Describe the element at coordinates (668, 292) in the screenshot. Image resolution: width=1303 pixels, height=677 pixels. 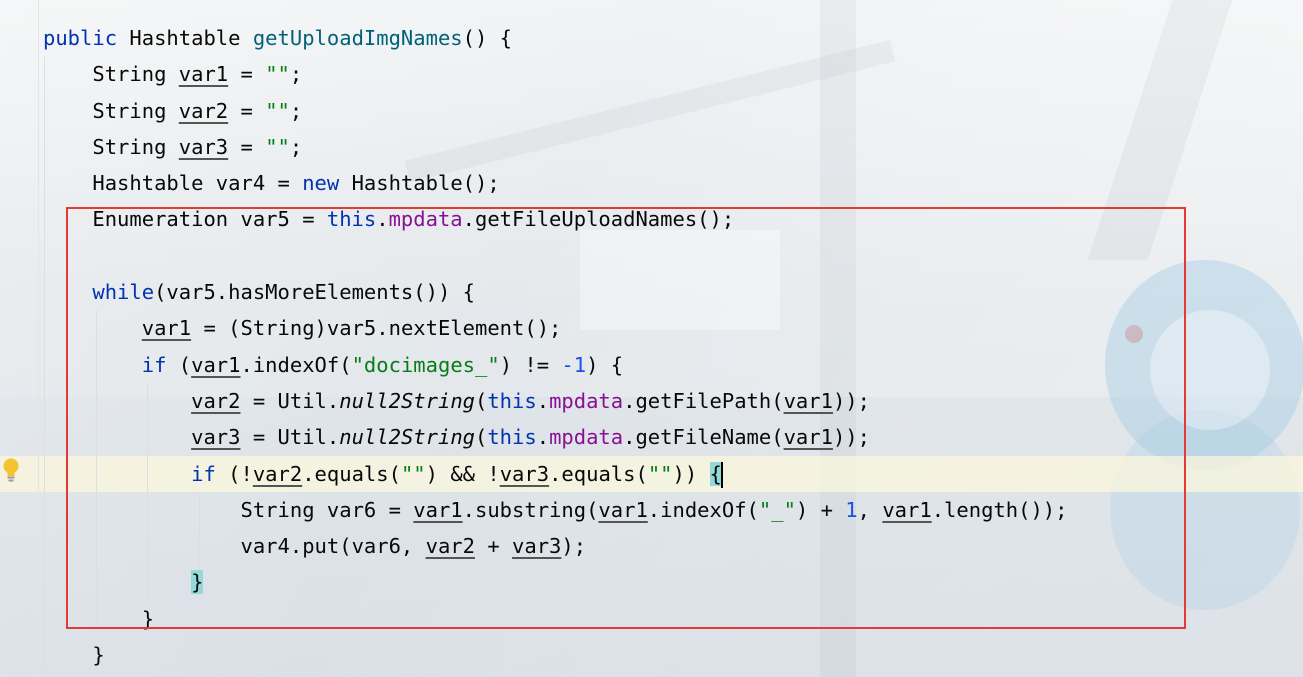
I see `code-line: while(var5.hasMoreElements()) {` at that location.